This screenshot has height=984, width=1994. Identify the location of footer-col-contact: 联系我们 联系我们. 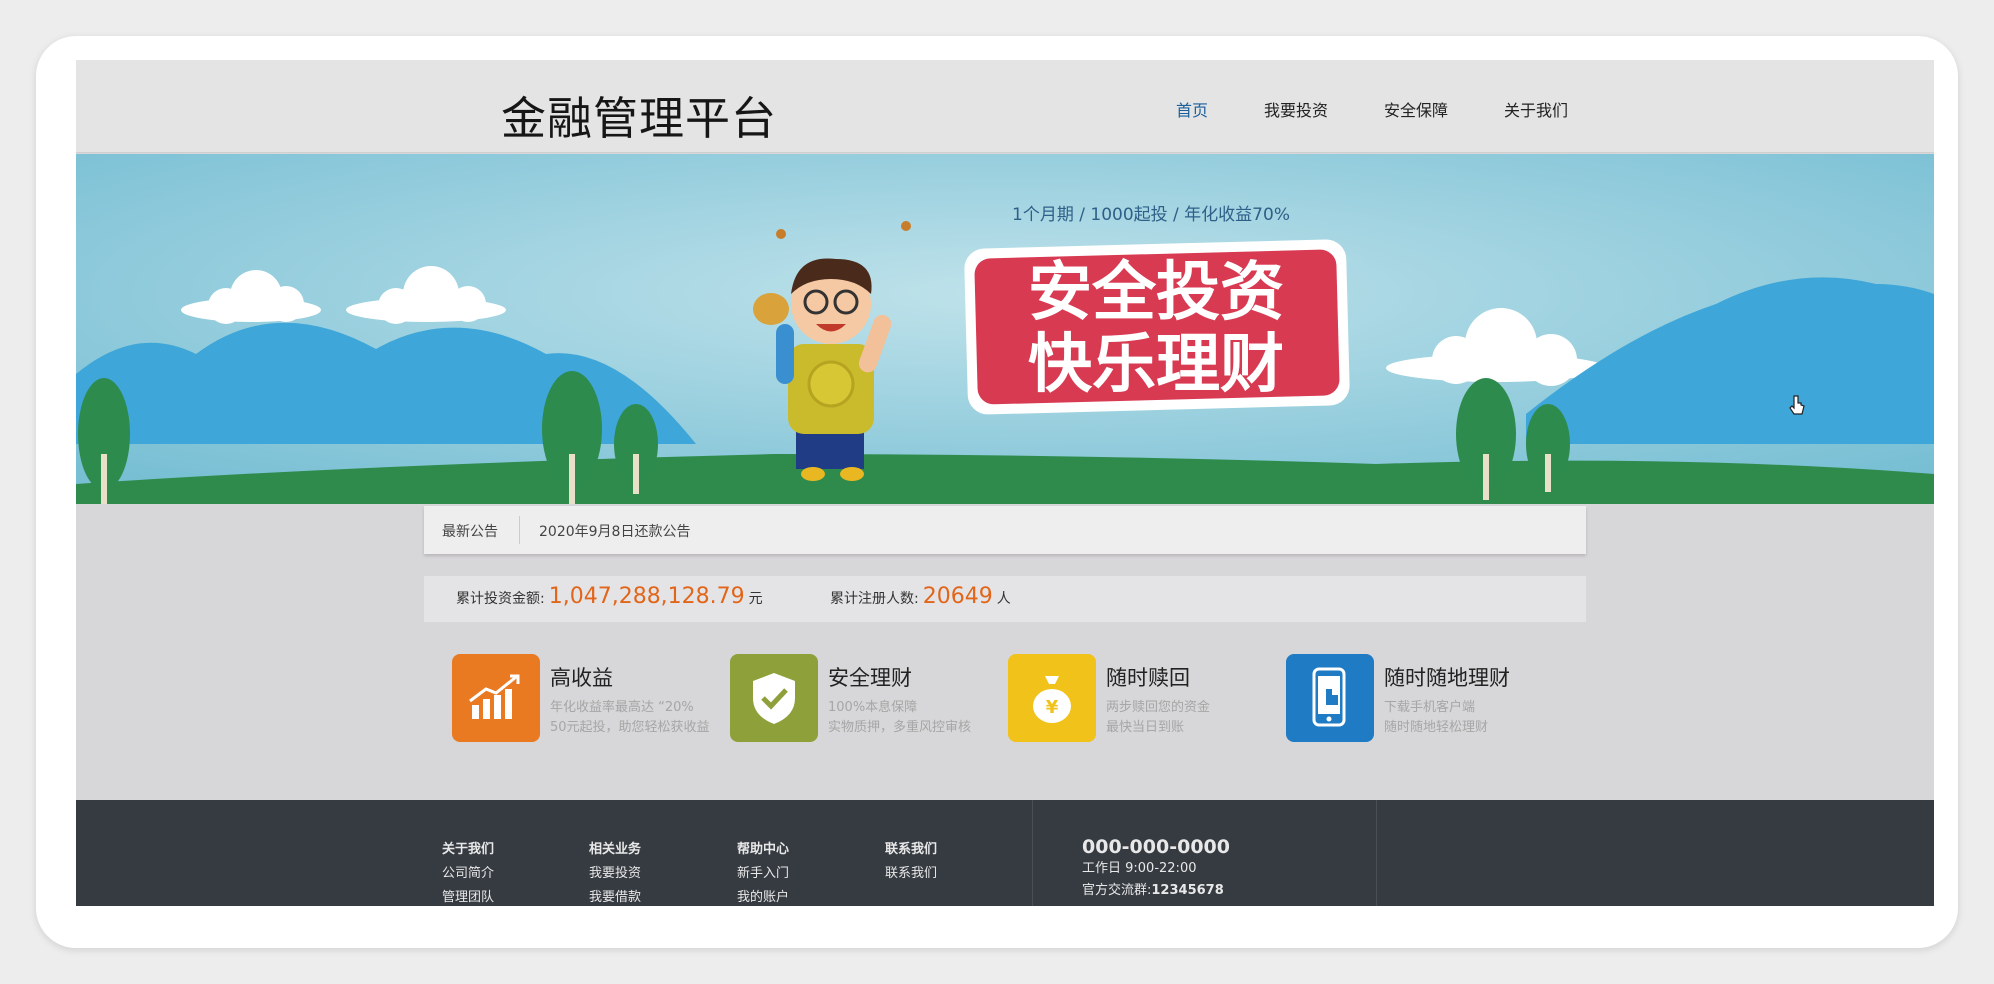
(911, 862).